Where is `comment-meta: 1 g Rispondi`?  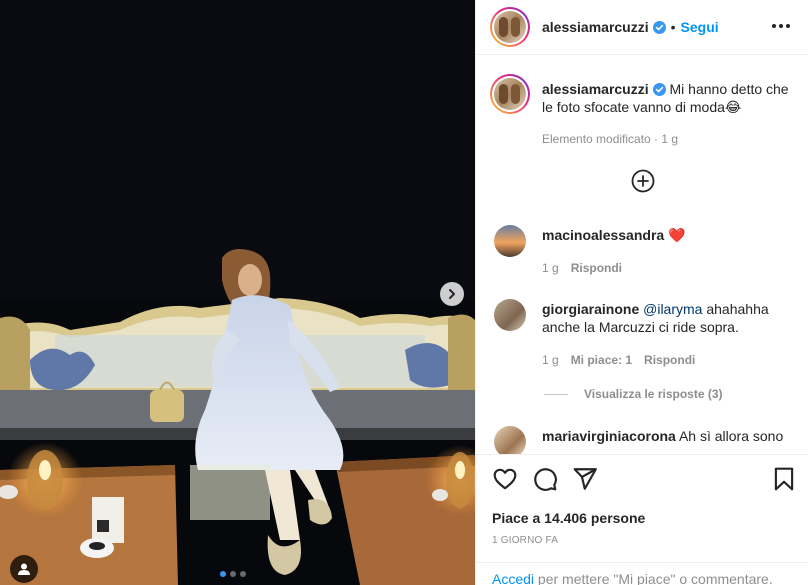
comment-meta: 1 g Rispondi is located at coordinates (582, 268).